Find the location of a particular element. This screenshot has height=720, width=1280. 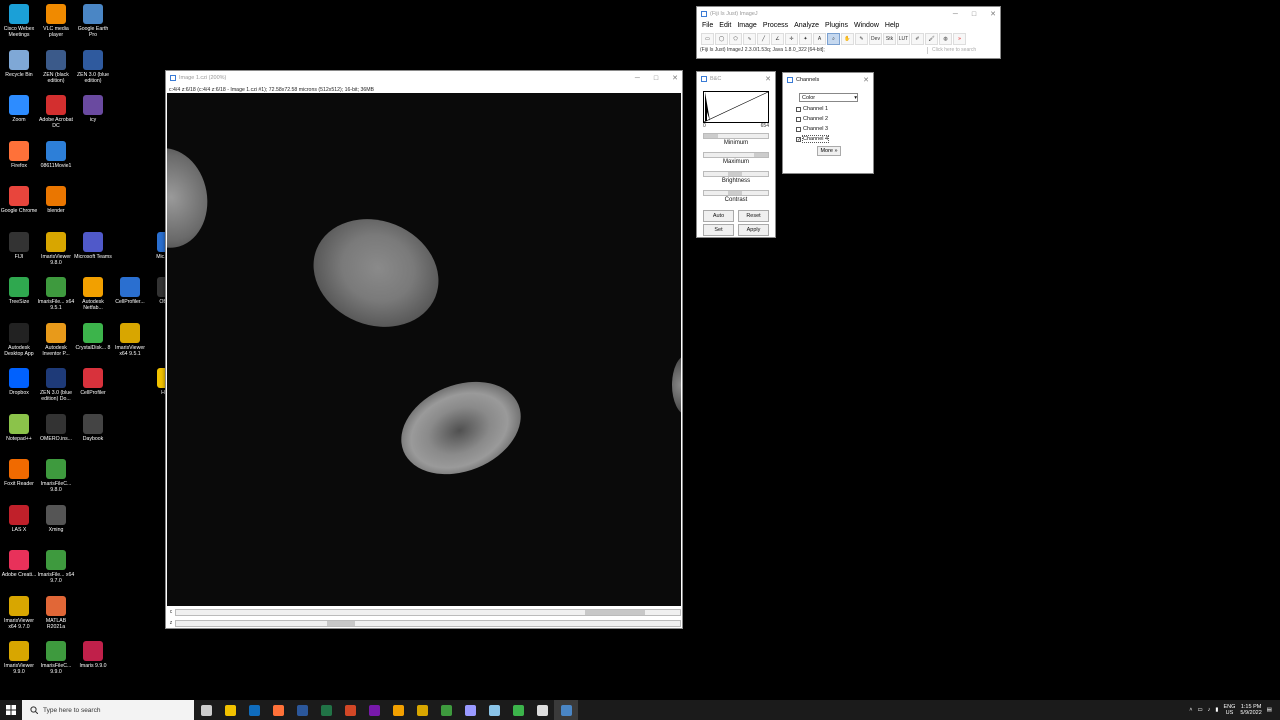

stk-tool-button: Stk is located at coordinates (889, 39).